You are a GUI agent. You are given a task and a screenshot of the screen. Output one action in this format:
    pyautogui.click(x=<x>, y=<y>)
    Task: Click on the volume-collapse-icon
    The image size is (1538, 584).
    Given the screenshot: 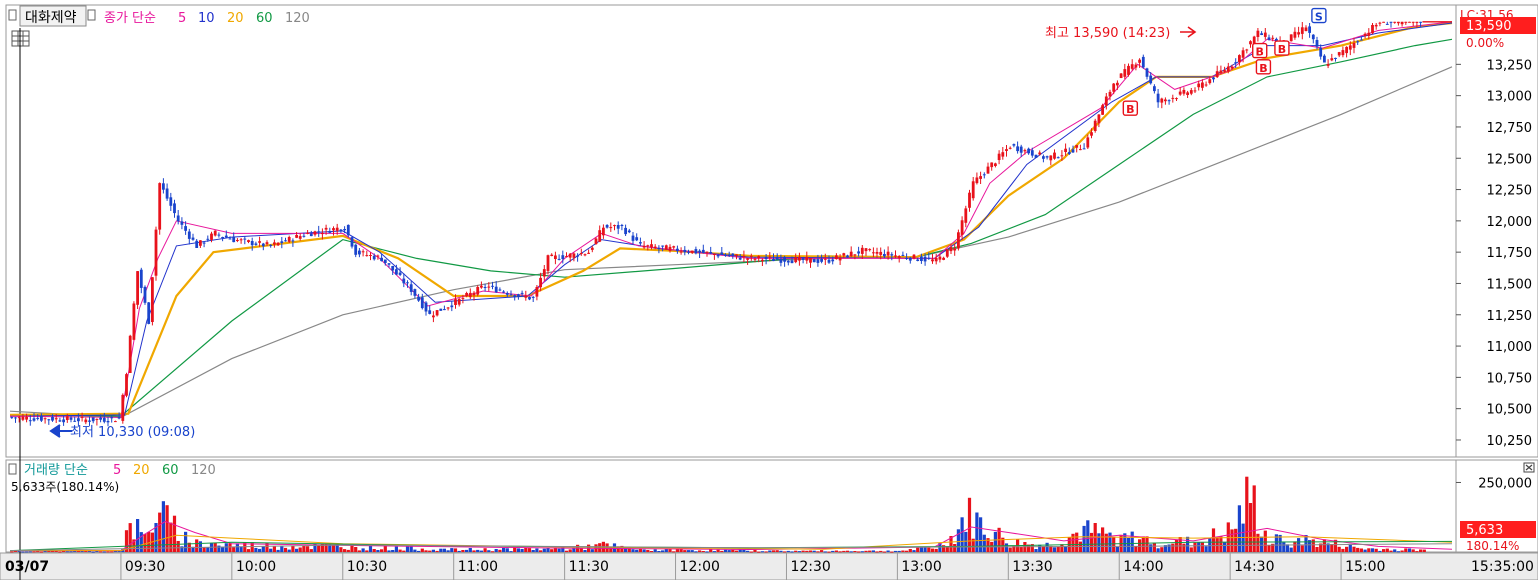 What is the action you would take?
    pyautogui.click(x=12, y=469)
    